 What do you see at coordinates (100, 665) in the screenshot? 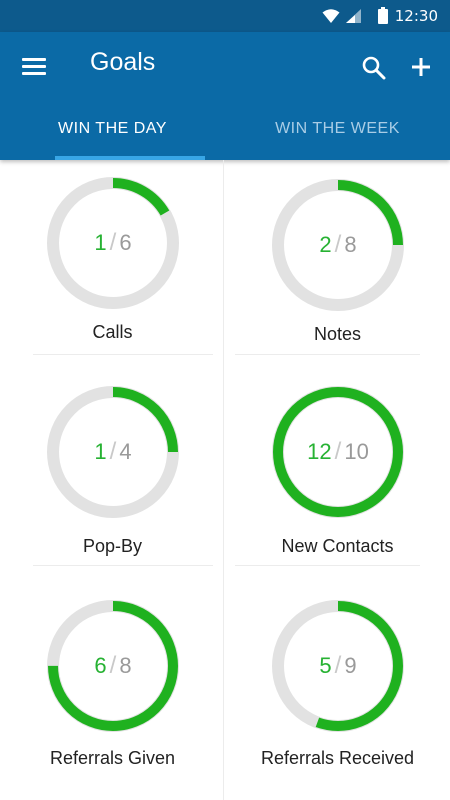
I see `goal-done-count: 6` at bounding box center [100, 665].